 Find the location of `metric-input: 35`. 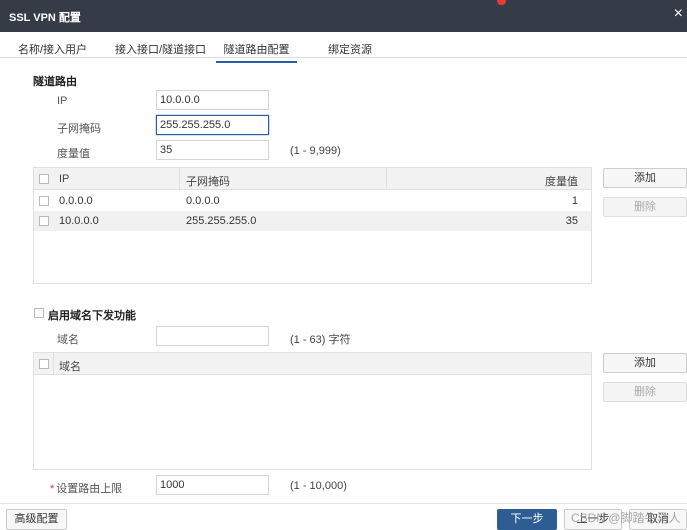

metric-input: 35 is located at coordinates (212, 150).